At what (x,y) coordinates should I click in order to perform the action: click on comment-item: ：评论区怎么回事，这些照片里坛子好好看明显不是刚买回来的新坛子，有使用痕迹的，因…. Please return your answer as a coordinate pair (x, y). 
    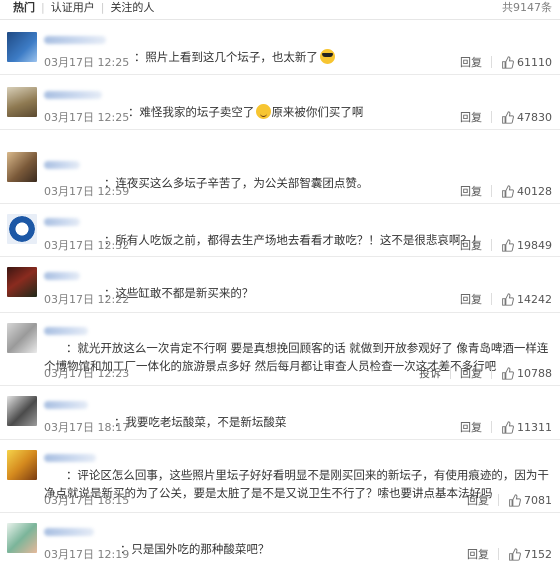
    Looking at the image, I should click on (280, 476).